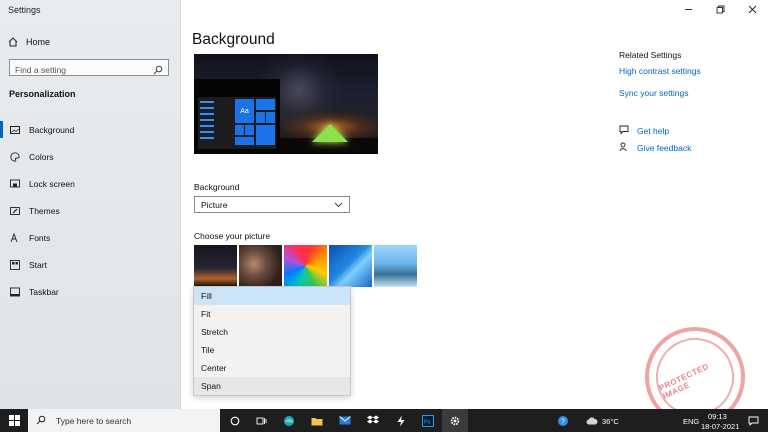 The width and height of the screenshot is (768, 443). I want to click on mail-icon, so click(345, 420).